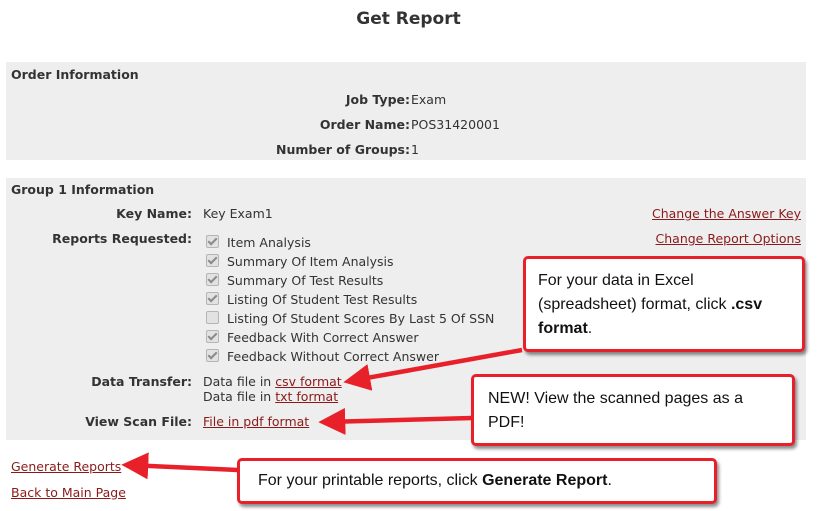  I want to click on order-name-label: Order Name:, so click(364, 124).